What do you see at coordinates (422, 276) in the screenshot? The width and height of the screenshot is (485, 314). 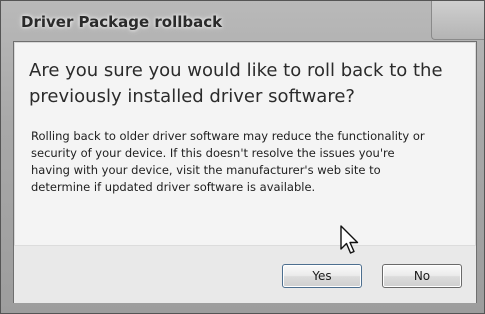 I see `no-button: No` at bounding box center [422, 276].